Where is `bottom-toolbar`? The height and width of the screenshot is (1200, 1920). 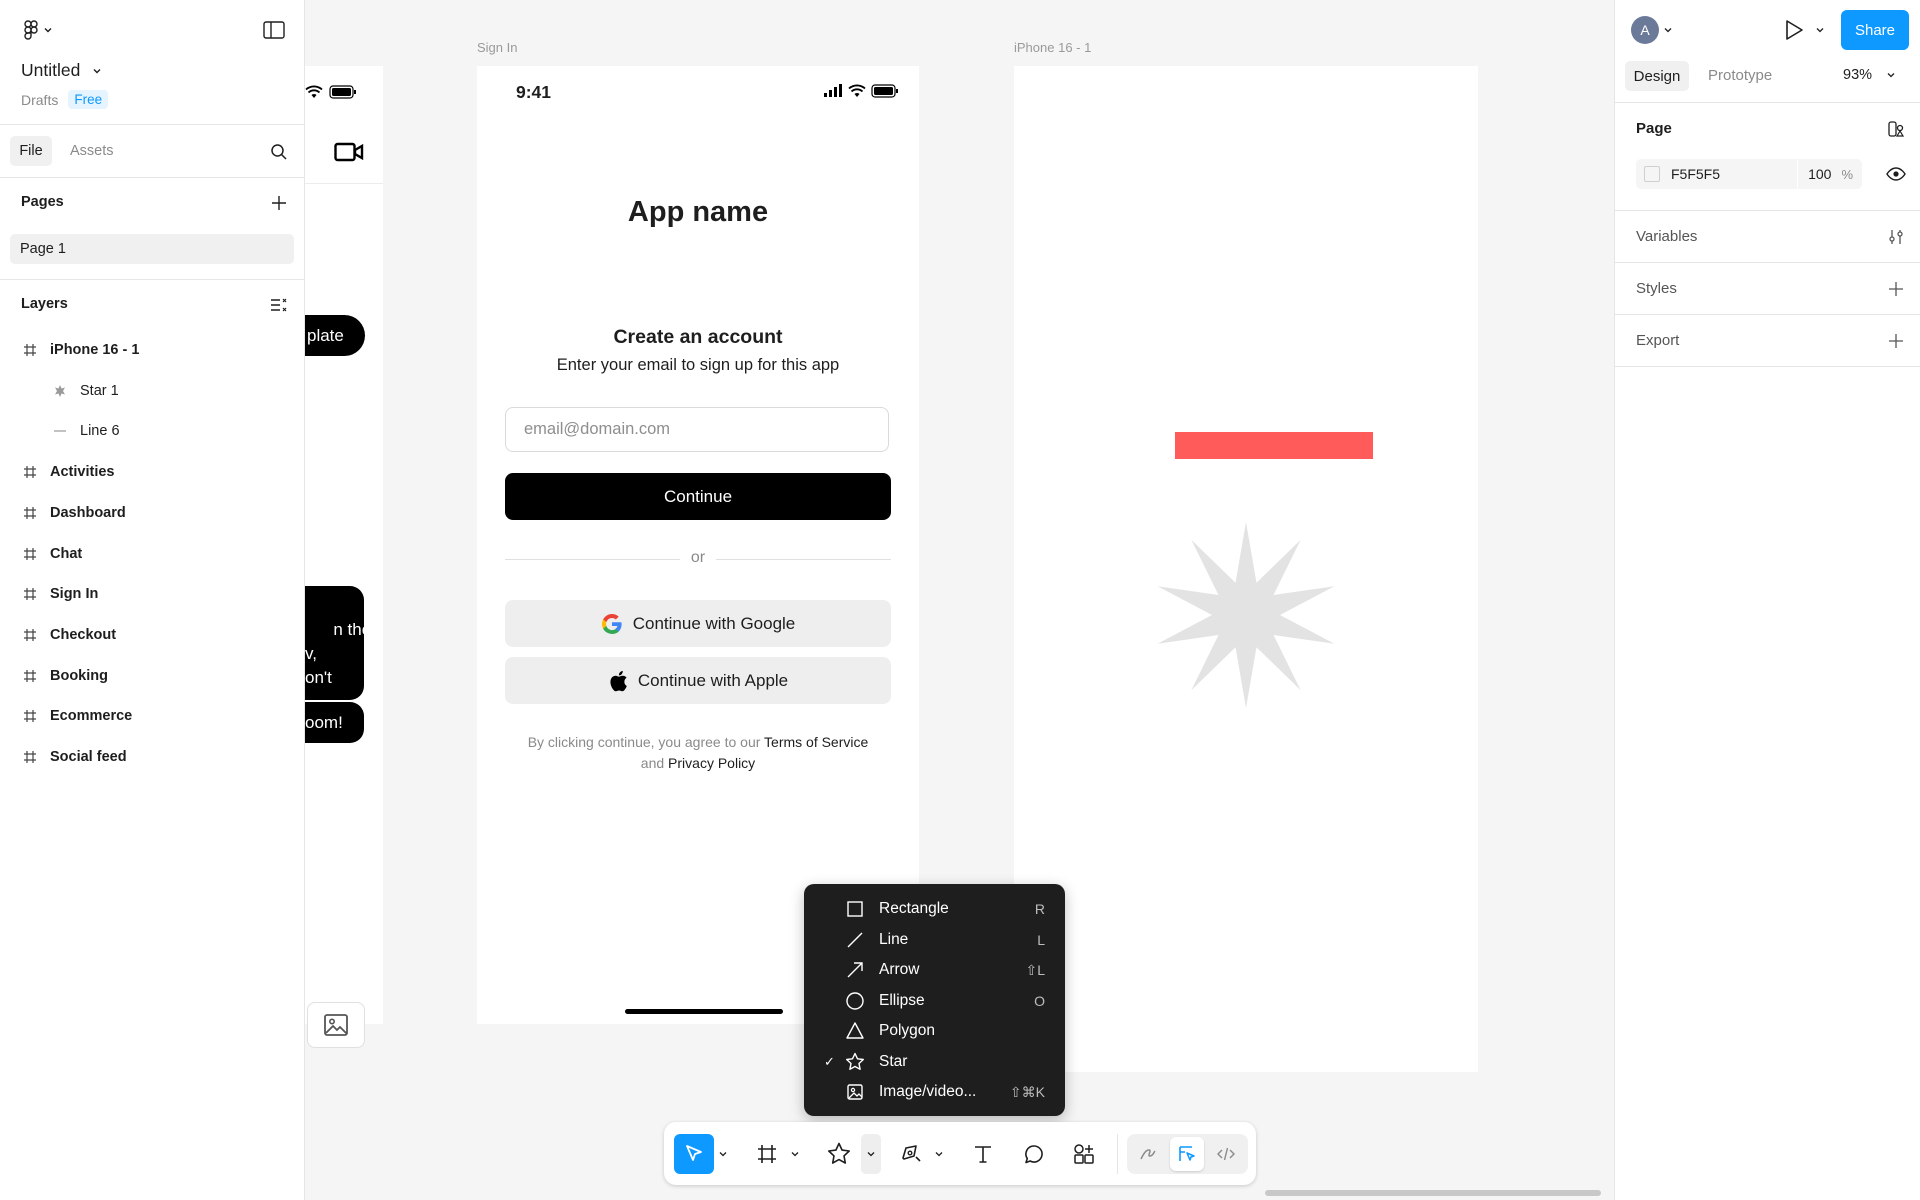 bottom-toolbar is located at coordinates (960, 1153).